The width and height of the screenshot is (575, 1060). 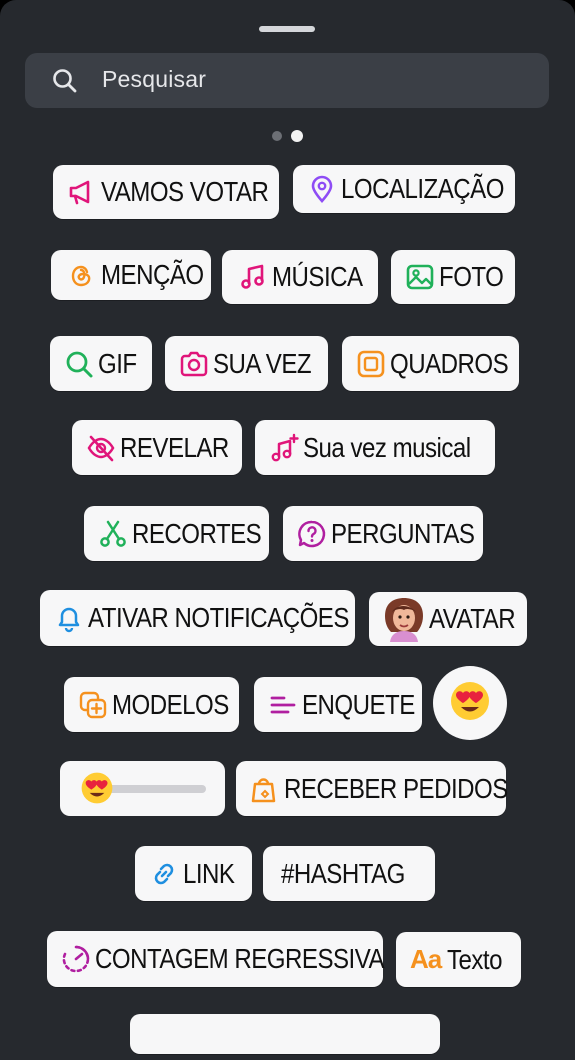 I want to click on sticker-contagem-regressiva: CONTAGEM REGRESSIVA, so click(x=216, y=959).